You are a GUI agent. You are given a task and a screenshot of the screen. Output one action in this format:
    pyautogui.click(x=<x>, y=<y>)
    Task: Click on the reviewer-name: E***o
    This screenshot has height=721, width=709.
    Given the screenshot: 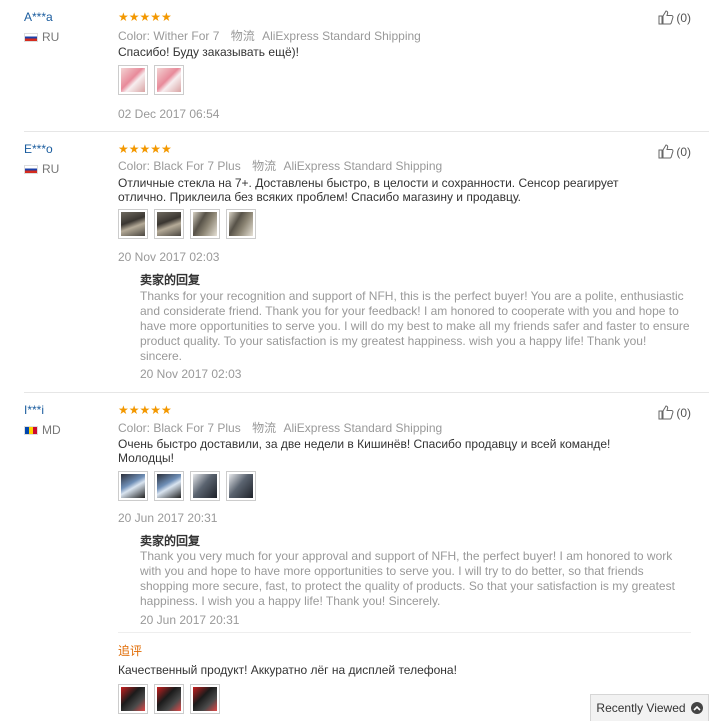 What is the action you would take?
    pyautogui.click(x=38, y=149)
    